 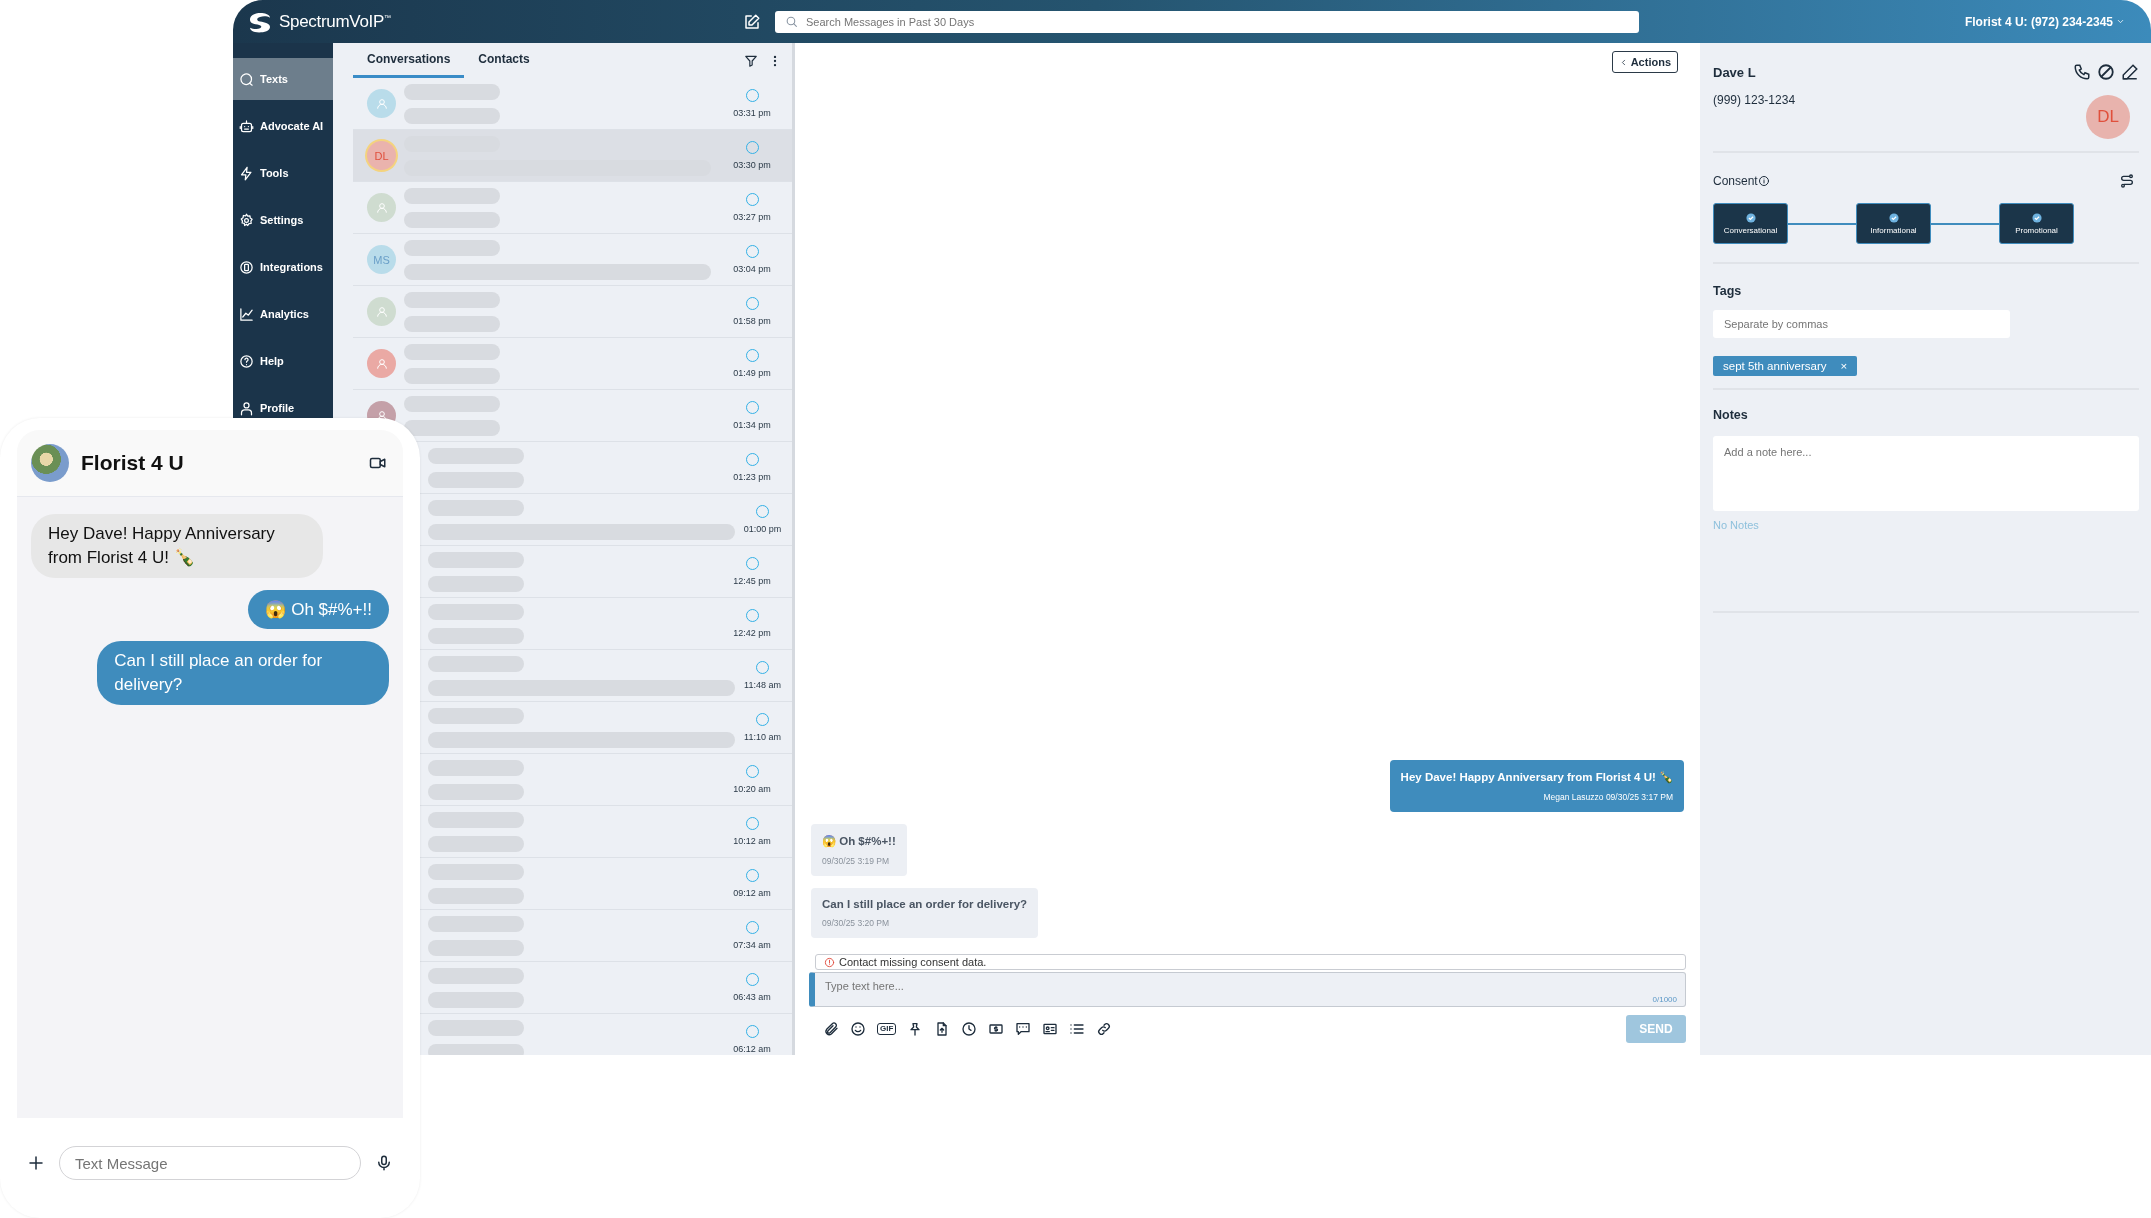 What do you see at coordinates (246, 220) in the screenshot?
I see `settings-icon` at bounding box center [246, 220].